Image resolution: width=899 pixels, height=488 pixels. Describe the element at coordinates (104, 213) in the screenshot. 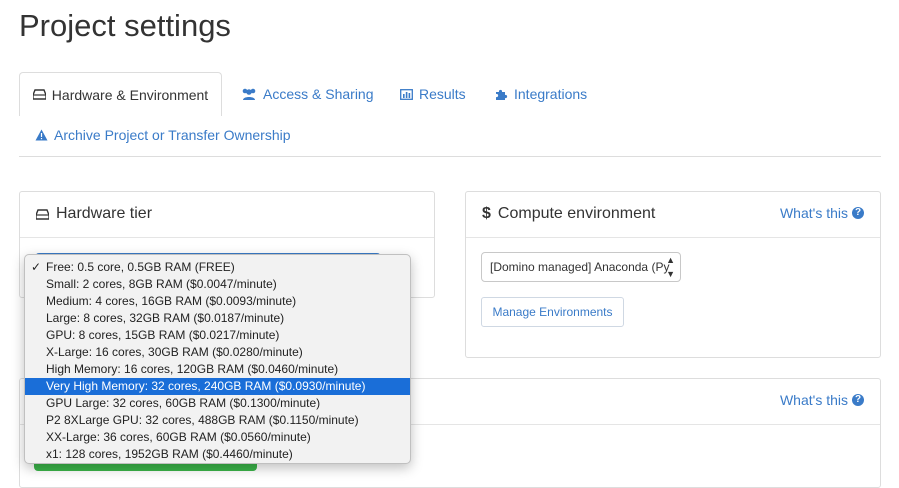

I see `panel-title-text: Hardware tier` at that location.